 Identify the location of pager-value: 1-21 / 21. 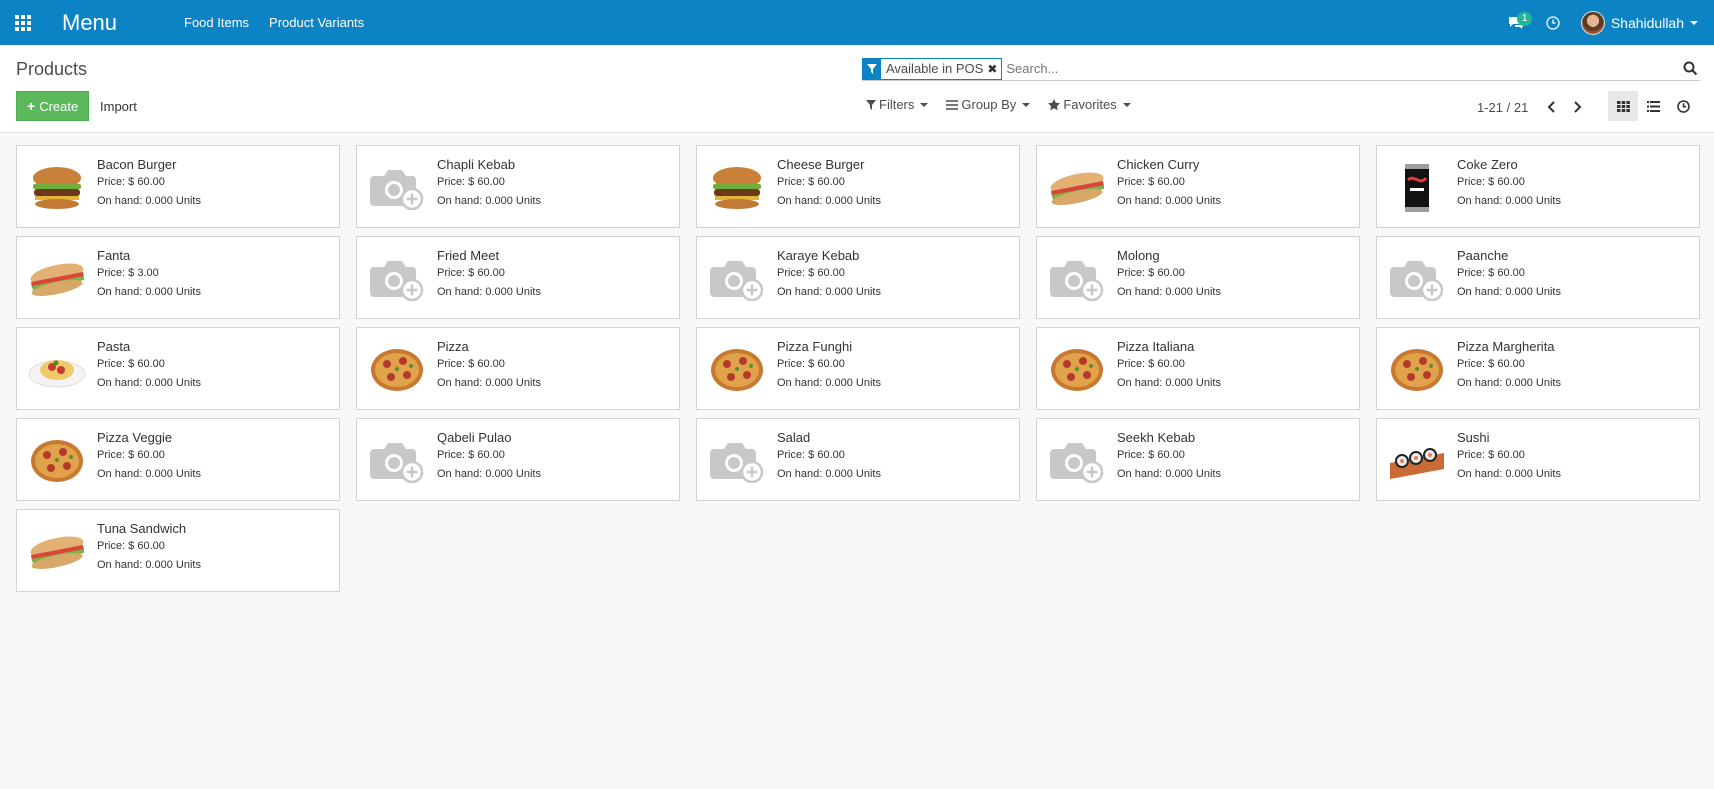
(1502, 107).